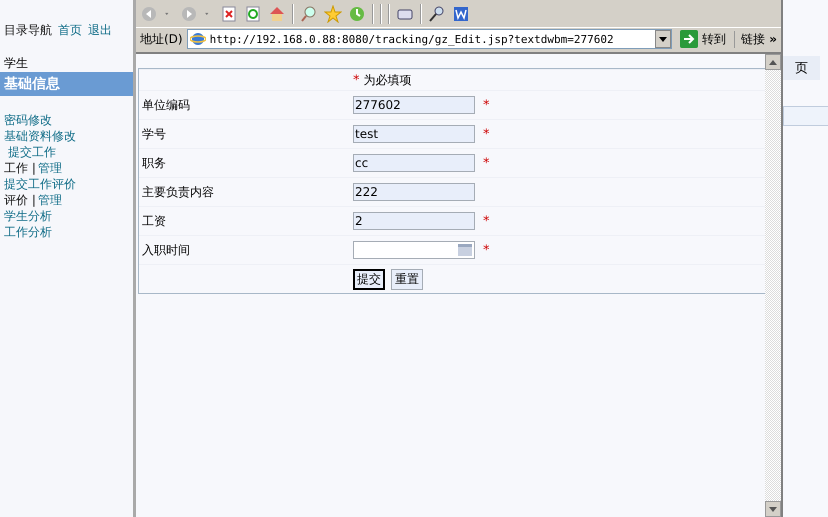 The height and width of the screenshot is (517, 828). Describe the element at coordinates (229, 13) in the screenshot. I see `stop-icon` at that location.